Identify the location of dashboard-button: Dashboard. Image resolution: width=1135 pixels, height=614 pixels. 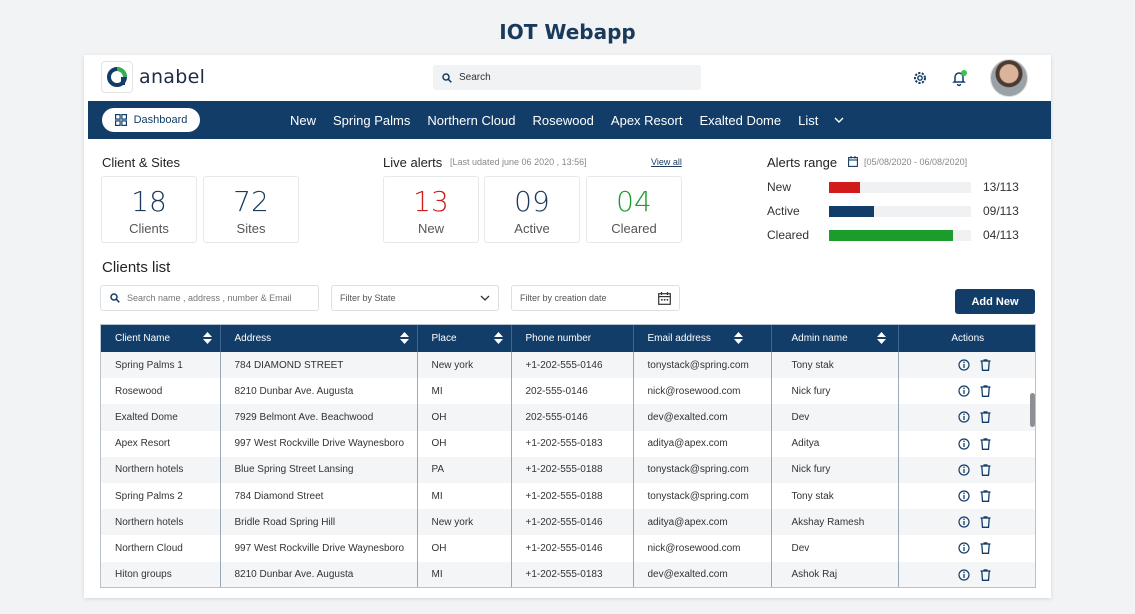
(151, 120).